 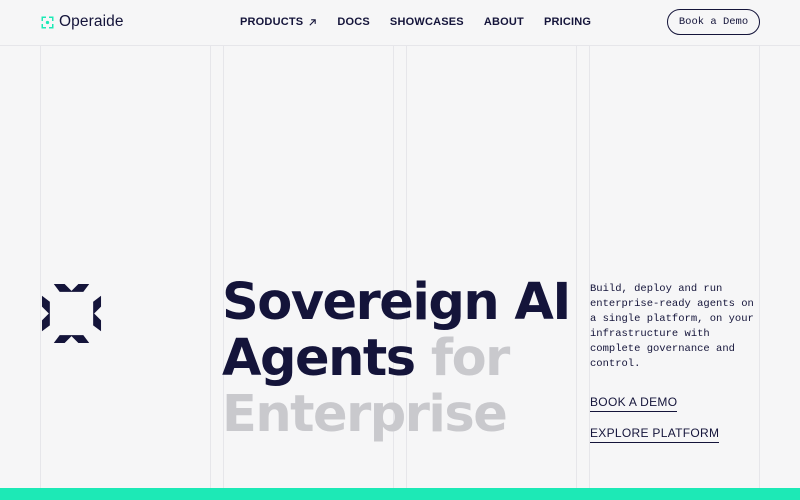 What do you see at coordinates (567, 22) in the screenshot?
I see `nav-item-pricing: PRICING` at bounding box center [567, 22].